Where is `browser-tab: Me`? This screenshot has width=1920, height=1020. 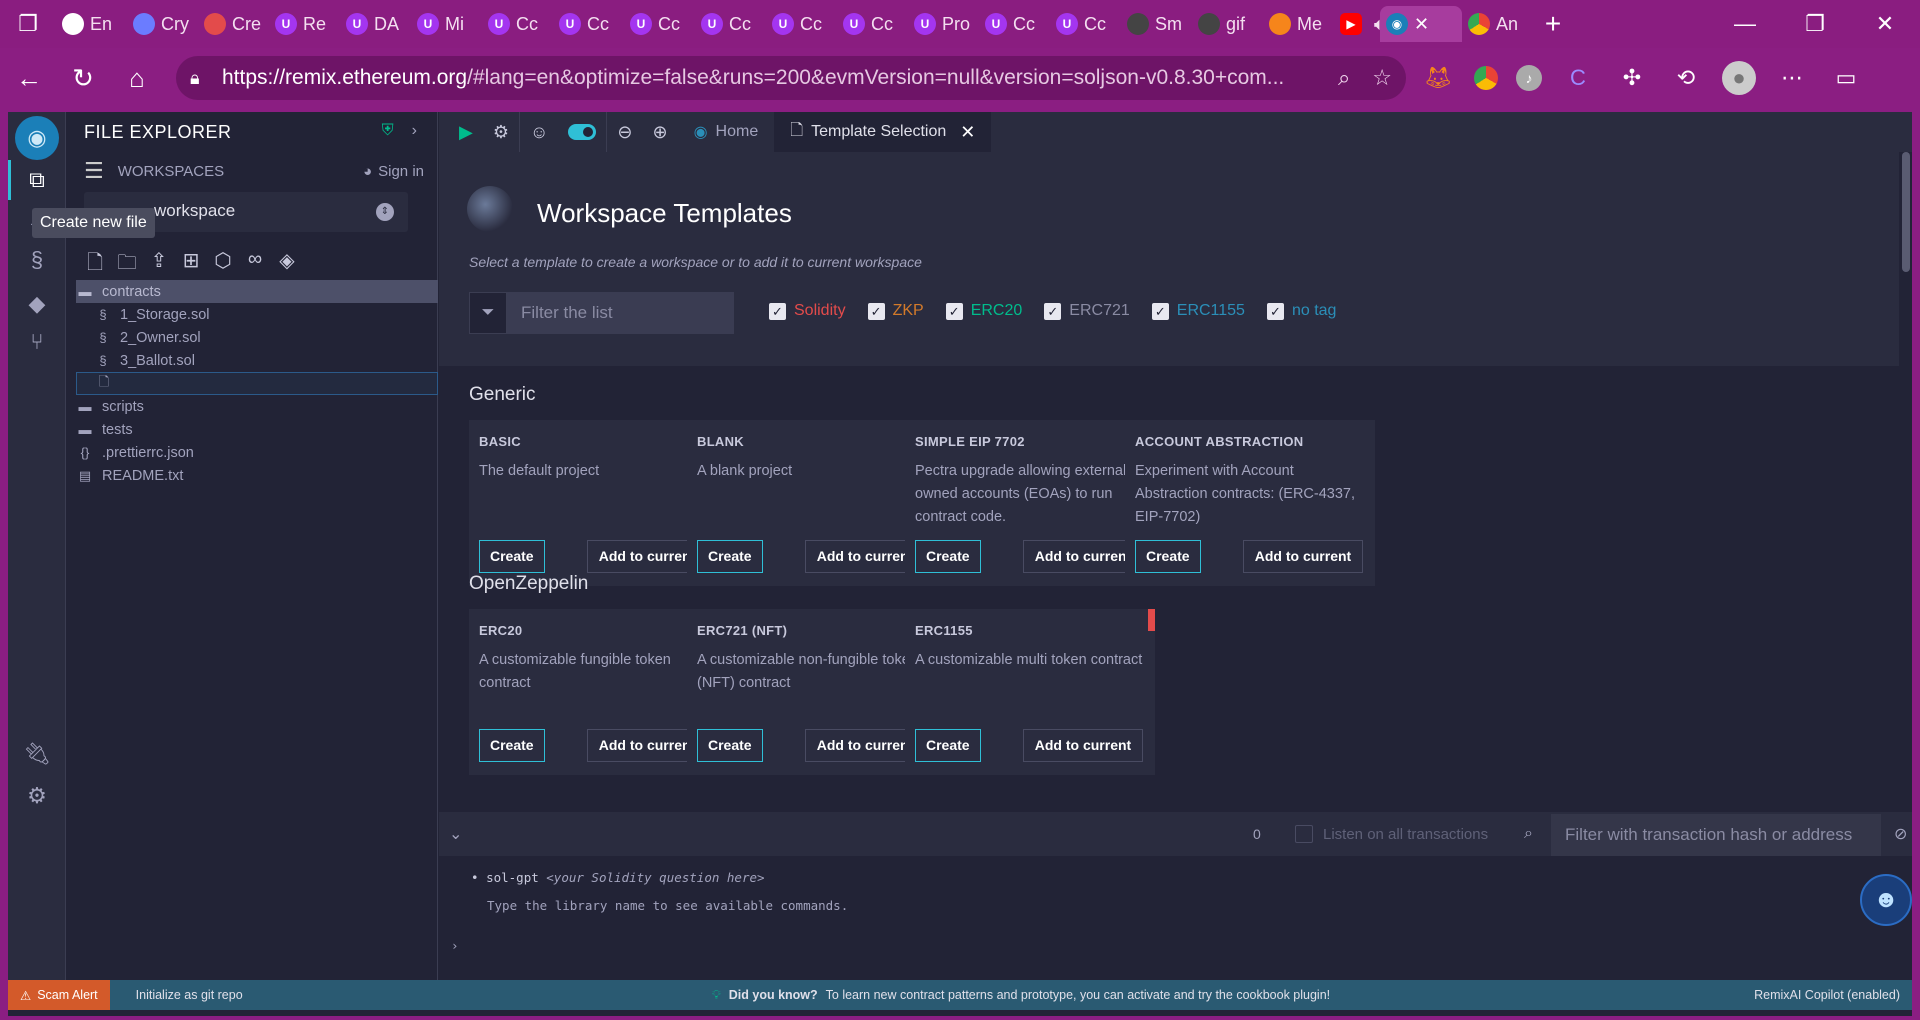 browser-tab: Me is located at coordinates (1298, 24).